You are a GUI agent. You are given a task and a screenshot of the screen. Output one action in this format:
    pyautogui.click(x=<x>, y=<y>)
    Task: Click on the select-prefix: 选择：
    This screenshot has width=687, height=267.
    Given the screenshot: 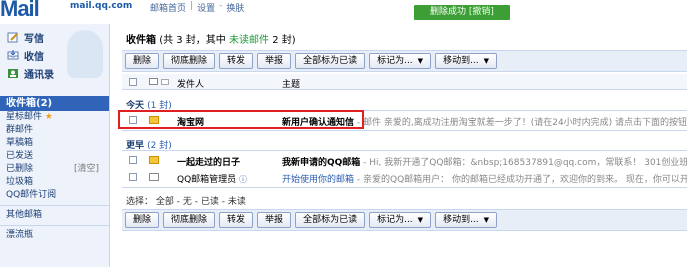 What is the action you would take?
    pyautogui.click(x=140, y=202)
    